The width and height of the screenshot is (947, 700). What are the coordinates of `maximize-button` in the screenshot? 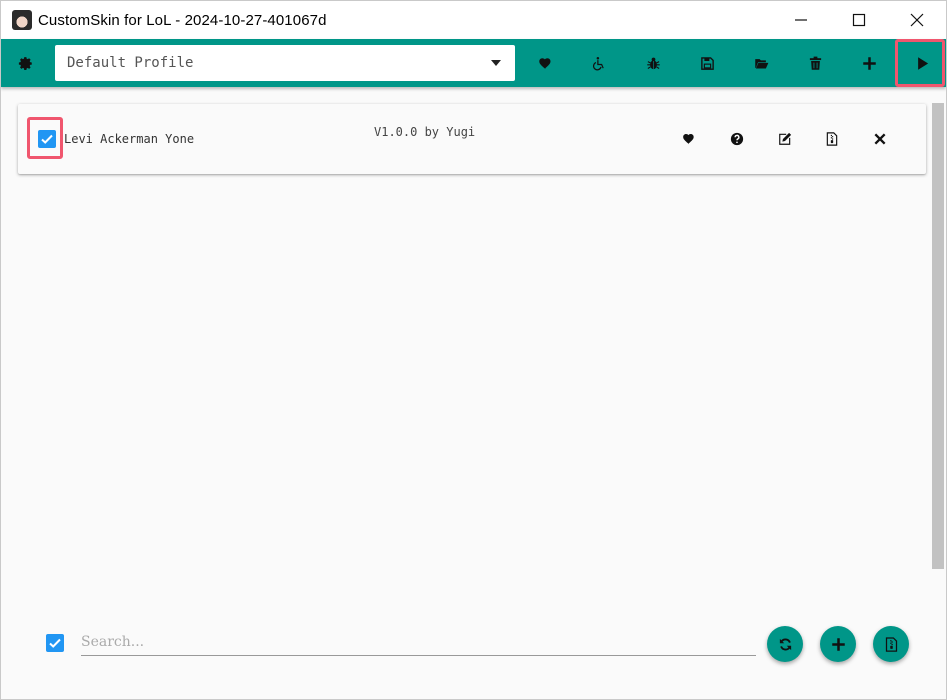 It's located at (859, 20).